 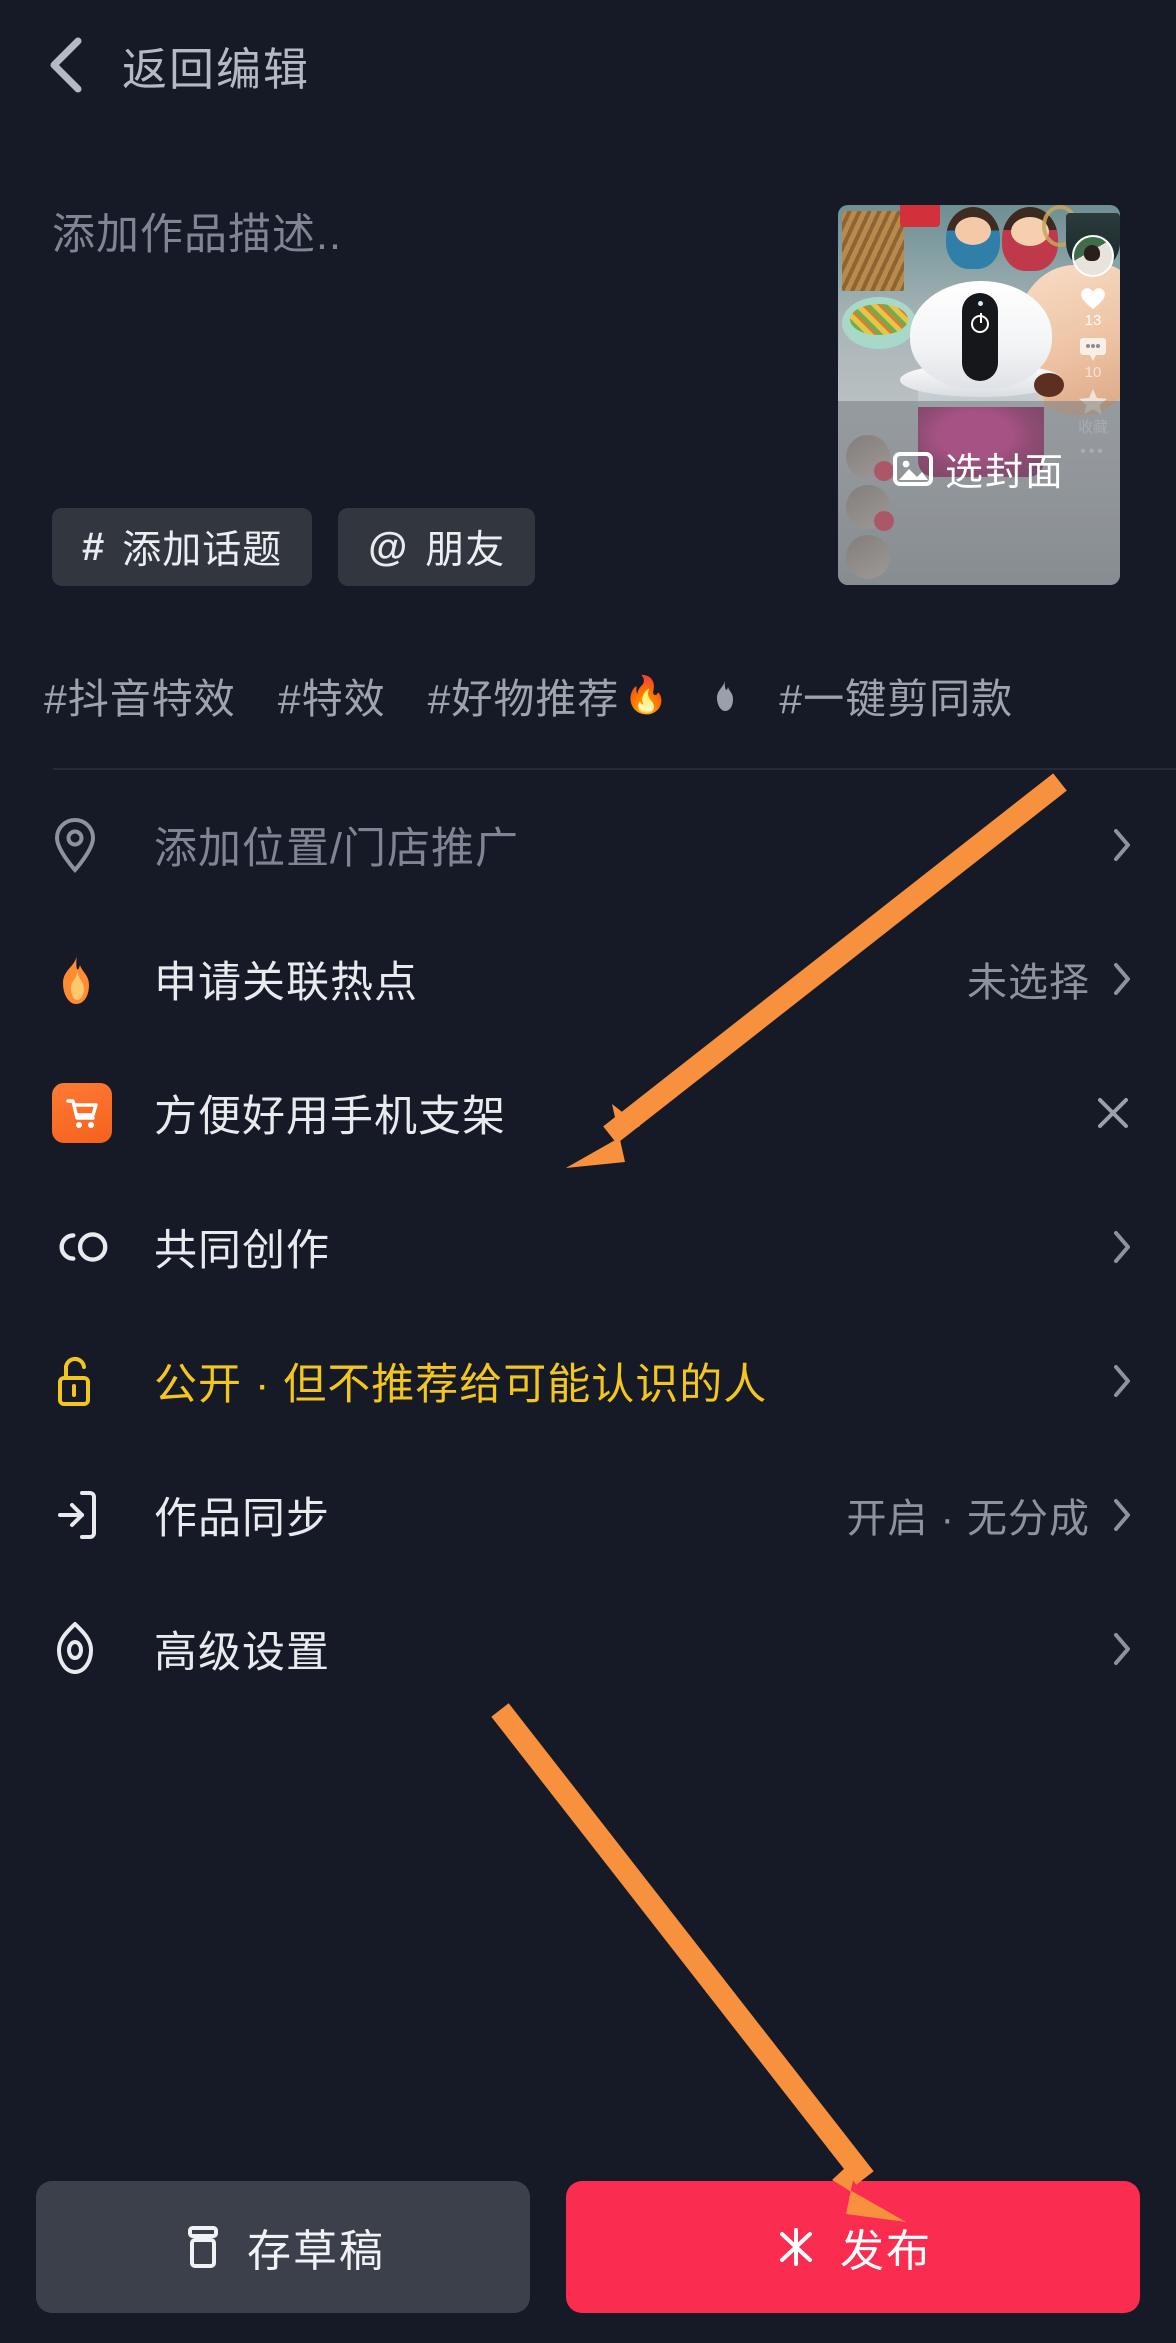 What do you see at coordinates (1093, 349) in the screenshot?
I see `comment-bubble-icon` at bounding box center [1093, 349].